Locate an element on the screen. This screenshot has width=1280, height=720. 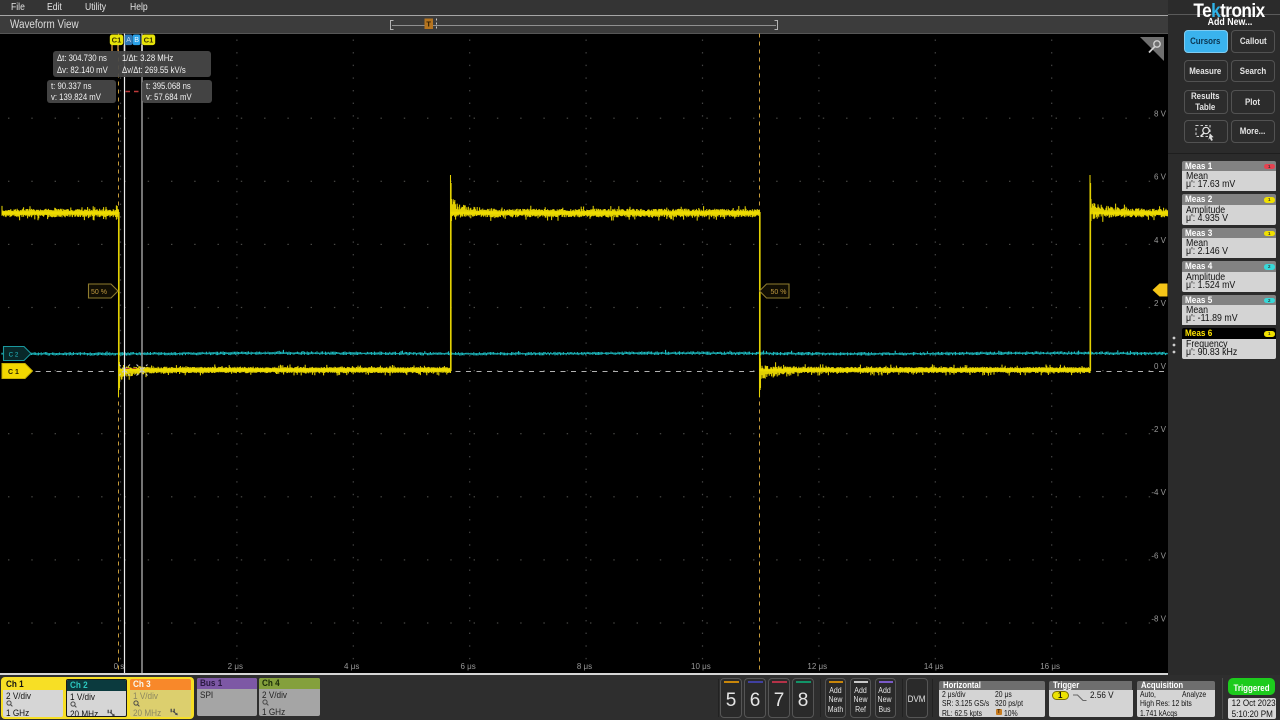
svg-text: A is located at coordinates (128, 39).